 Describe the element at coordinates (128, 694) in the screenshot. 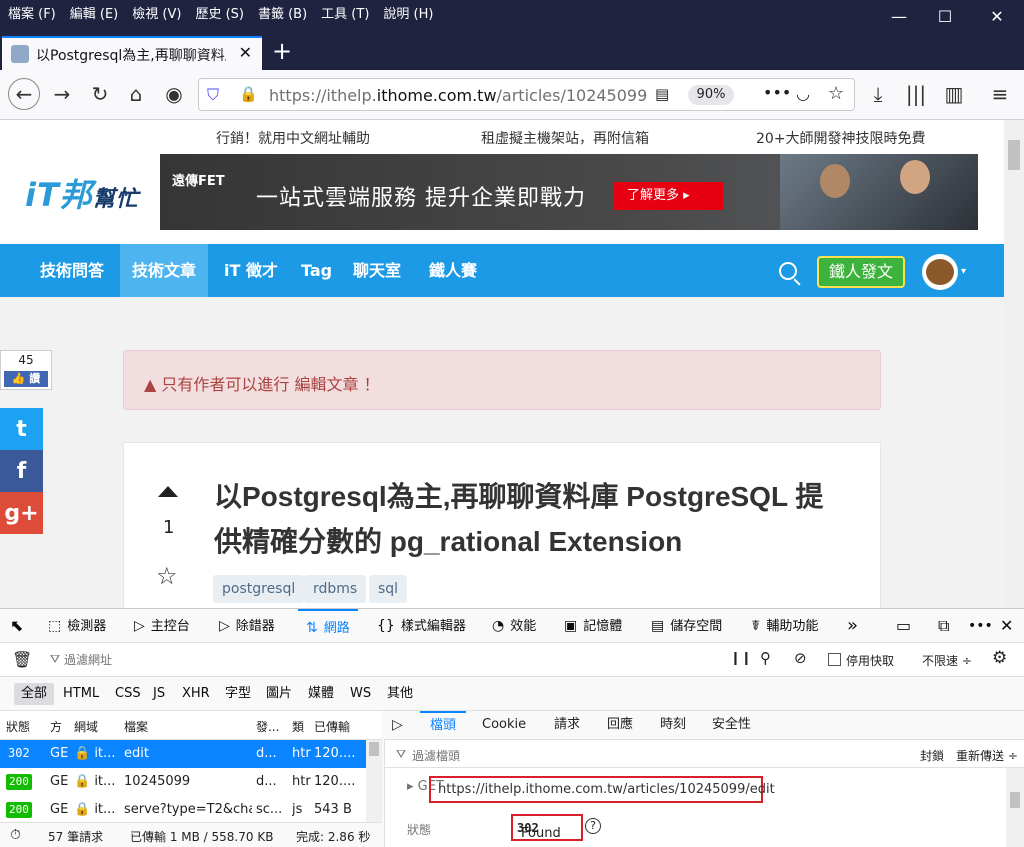

I see `type-css: CSS` at that location.